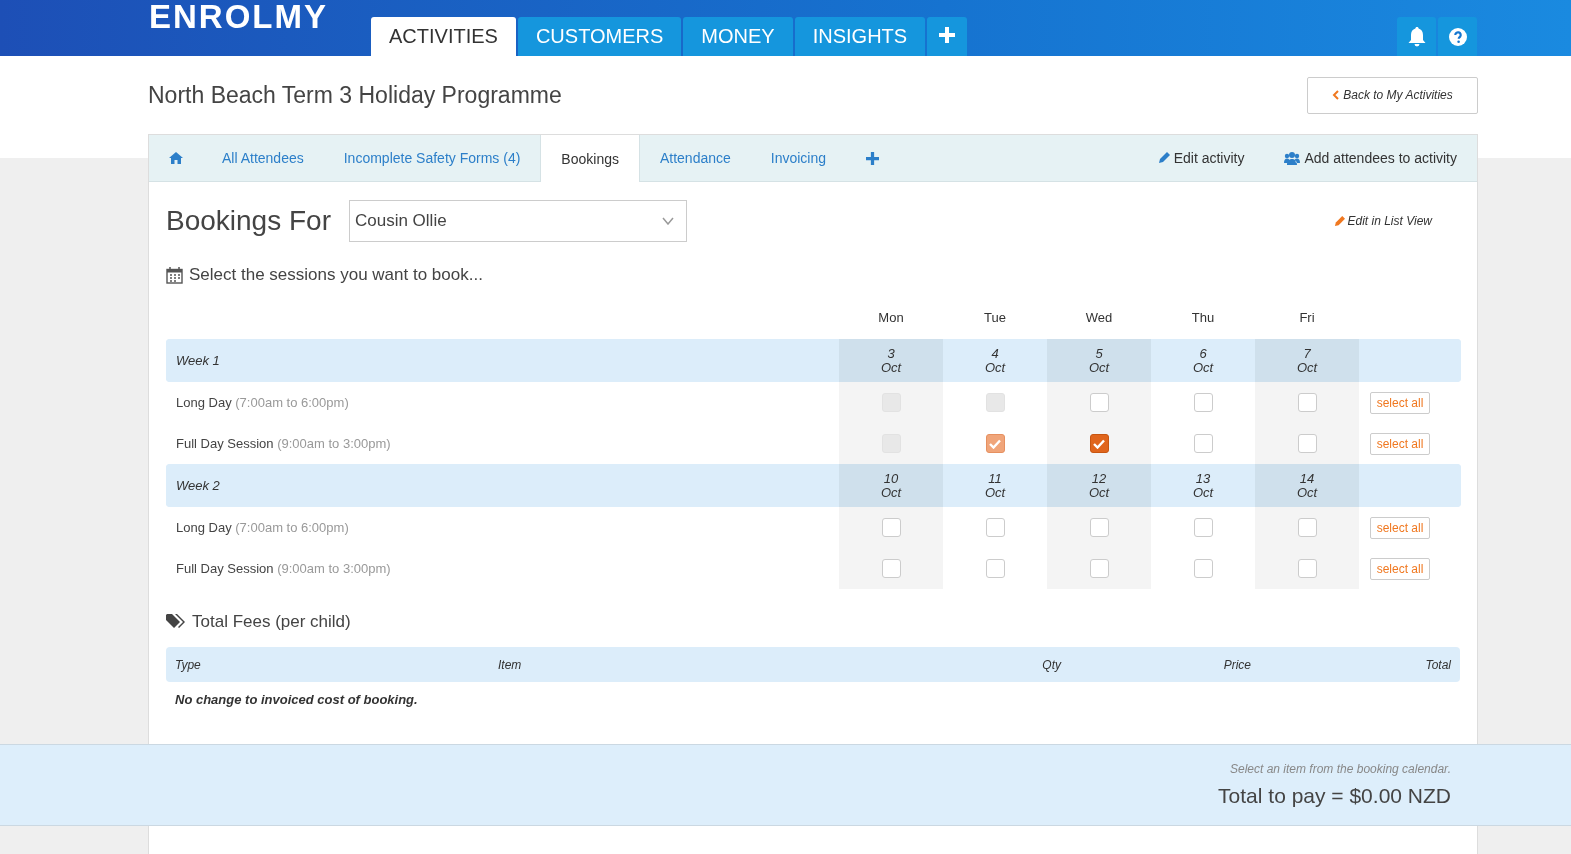 The width and height of the screenshot is (1571, 854). I want to click on home-icon, so click(176, 158).